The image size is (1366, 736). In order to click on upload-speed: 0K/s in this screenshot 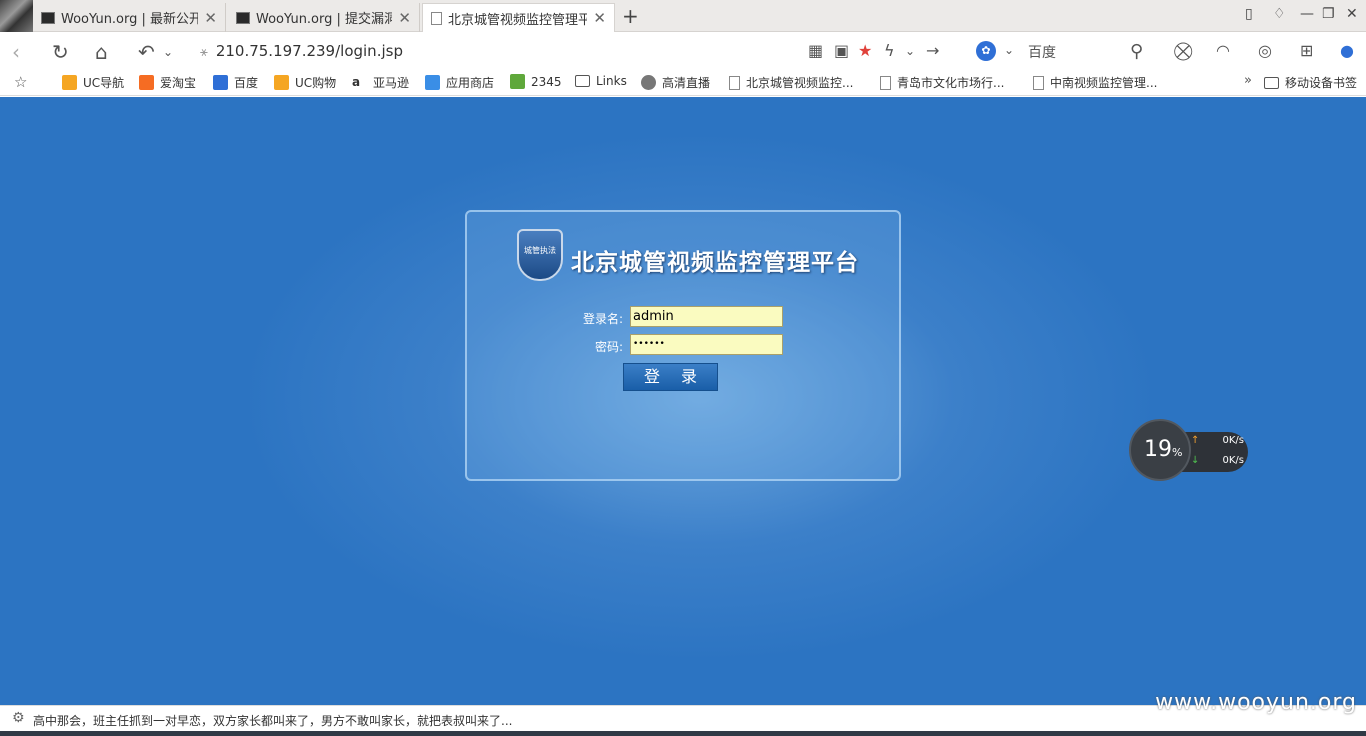, I will do `click(1233, 440)`.